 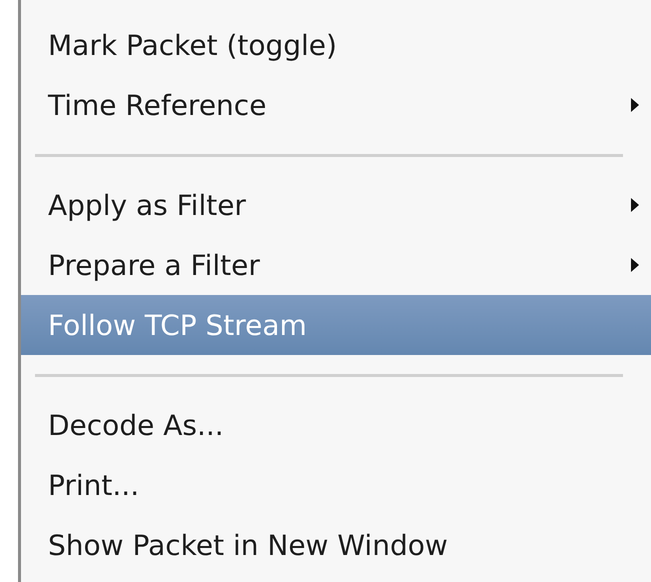 What do you see at coordinates (336, 545) in the screenshot?
I see `menu-item: Show Packet in New Window` at bounding box center [336, 545].